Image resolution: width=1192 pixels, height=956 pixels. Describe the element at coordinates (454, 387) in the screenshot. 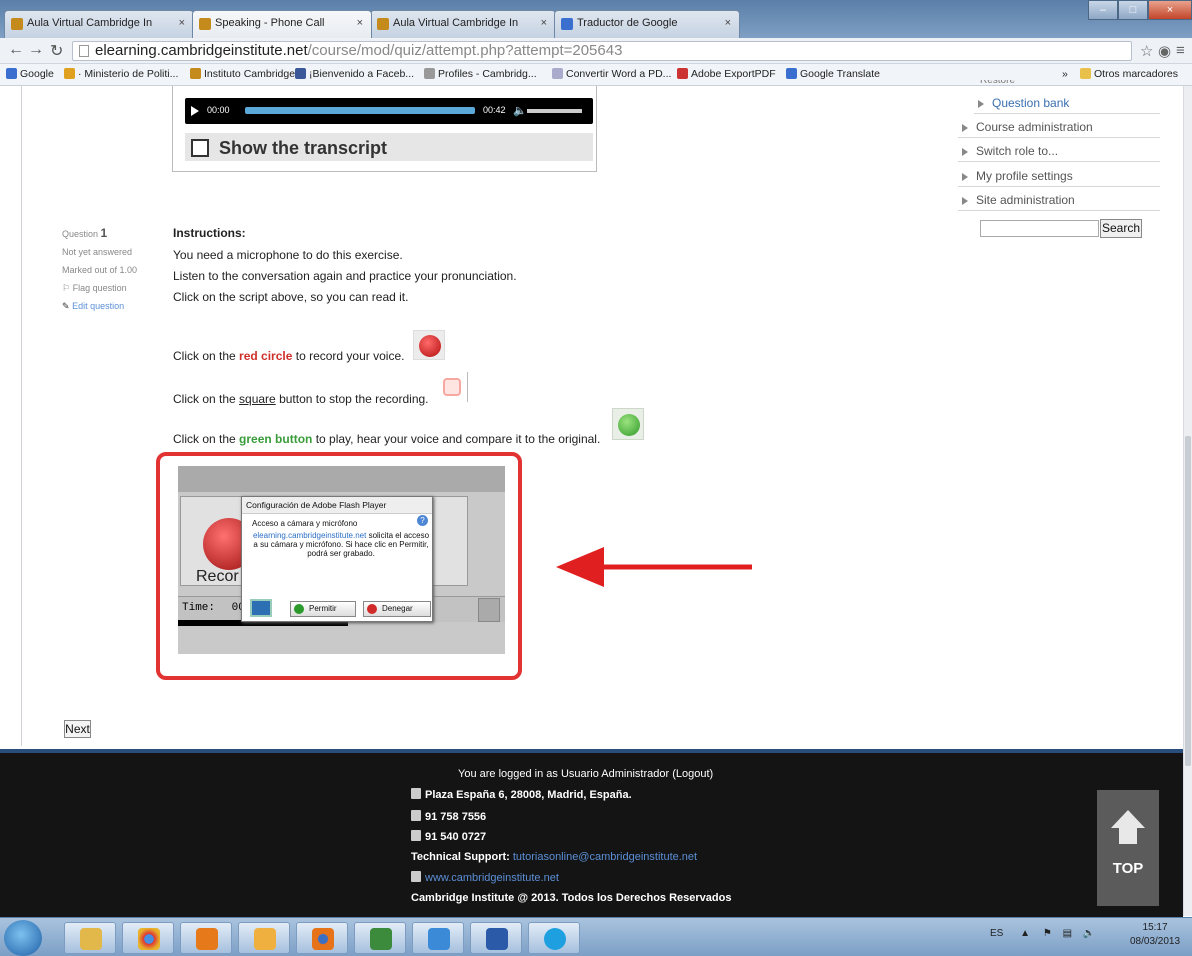

I see `stop-button` at that location.